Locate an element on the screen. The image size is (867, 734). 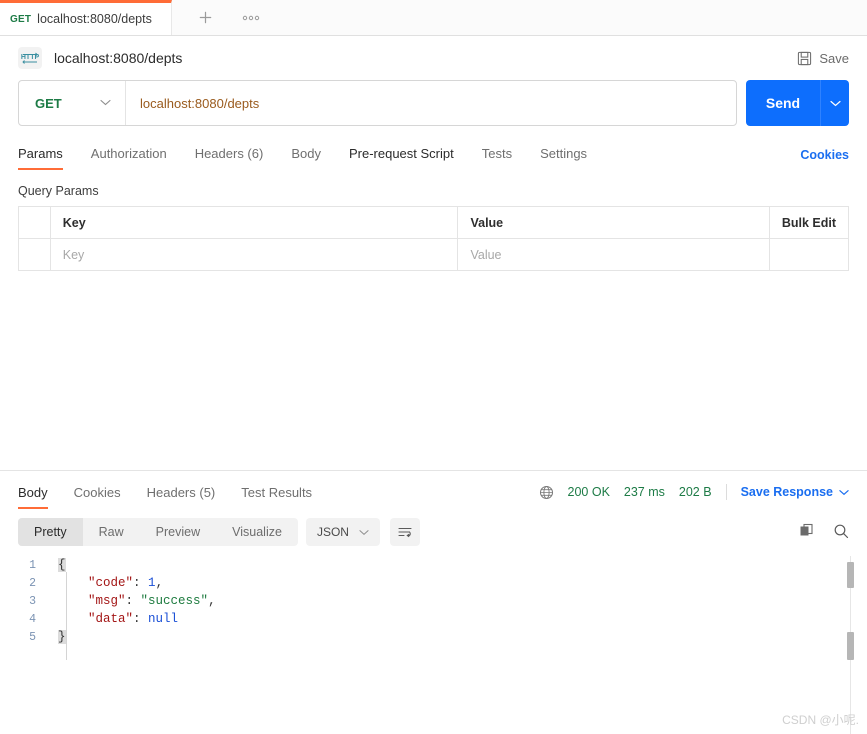
plus-icon is located at coordinates (205, 18).